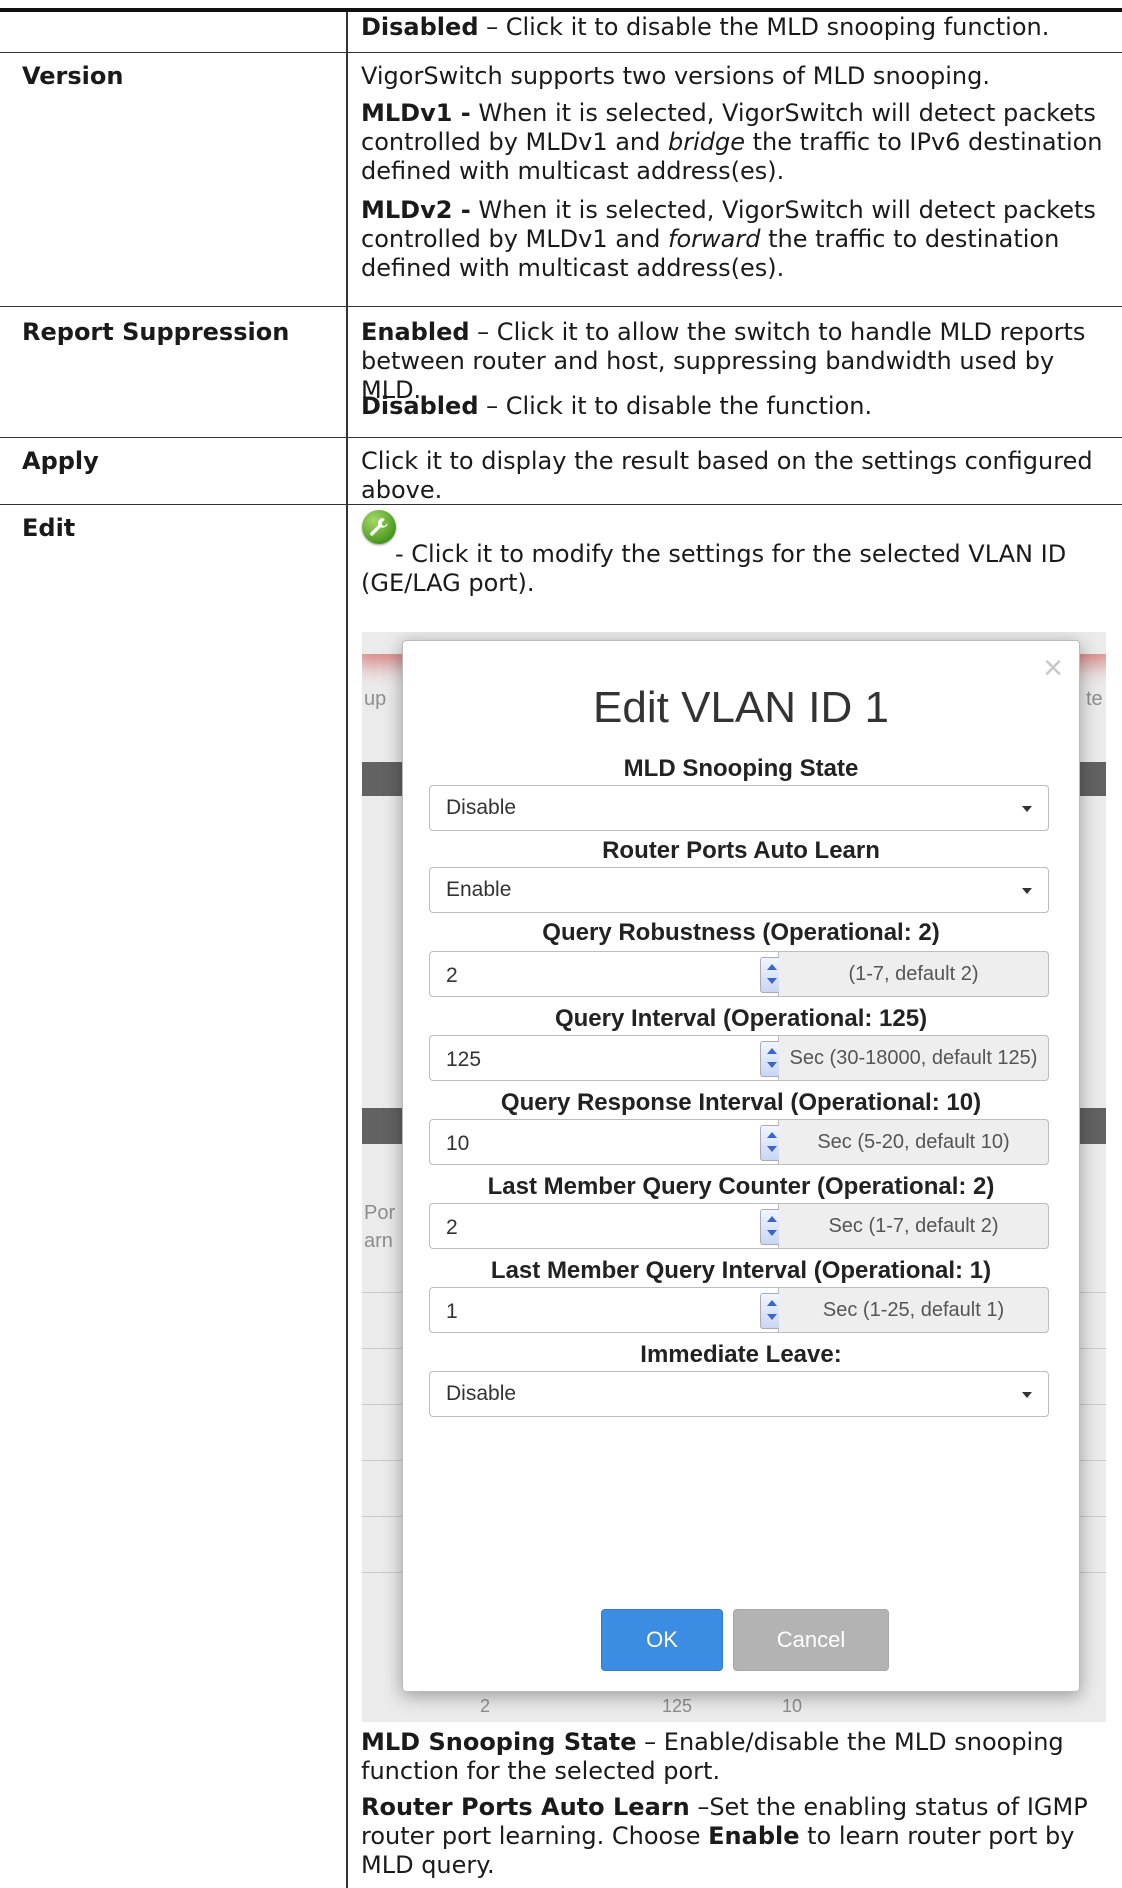  Describe the element at coordinates (914, 974) in the screenshot. I see `query-robustness-hint: (1-7, default 2)` at that location.